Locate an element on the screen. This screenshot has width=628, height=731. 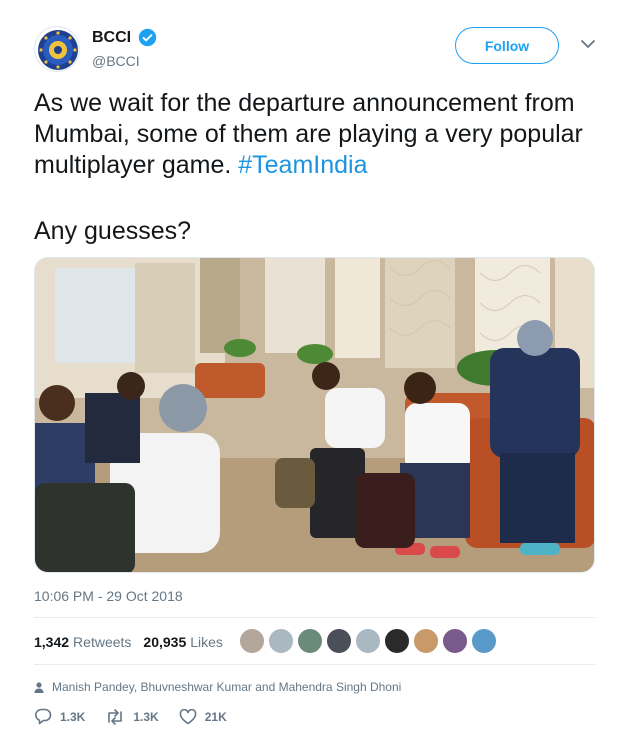
retweets-stat: 1,342 Retweets is located at coordinates (82, 642).